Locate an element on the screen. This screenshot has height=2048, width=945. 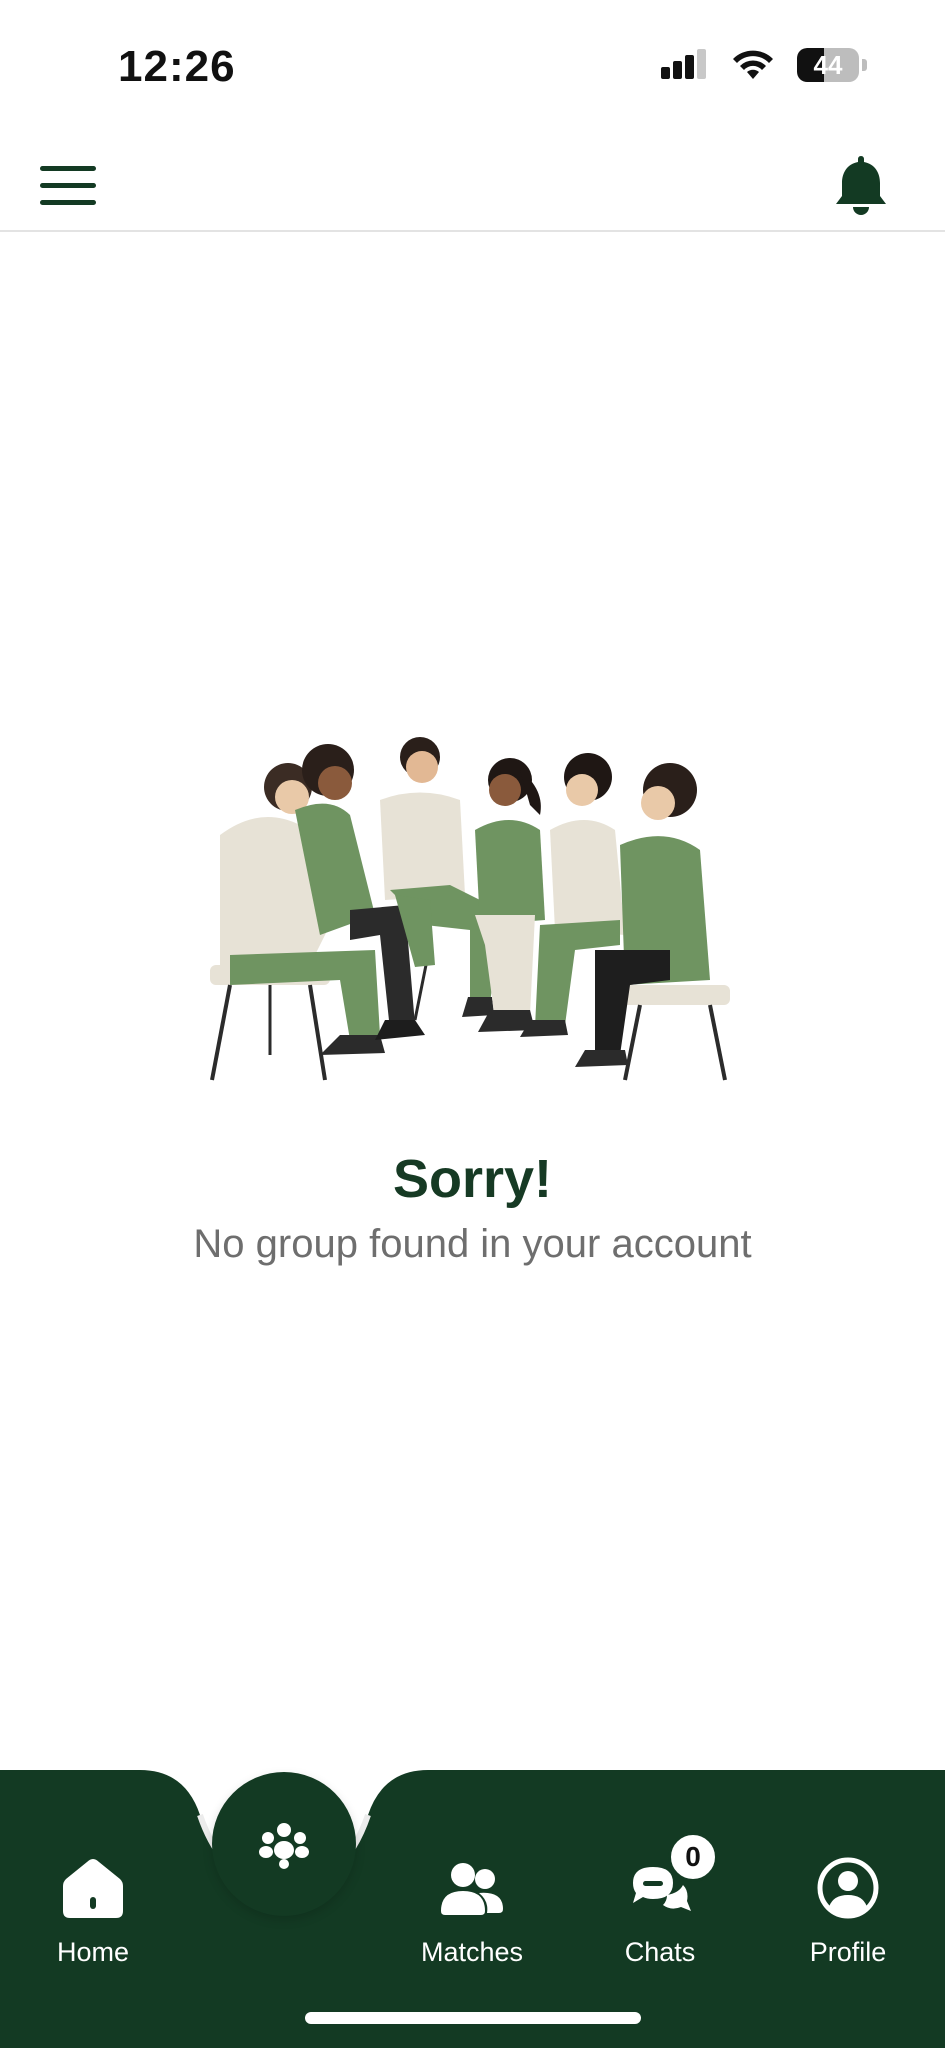
battery-level-text: 44 is located at coordinates (828, 65).